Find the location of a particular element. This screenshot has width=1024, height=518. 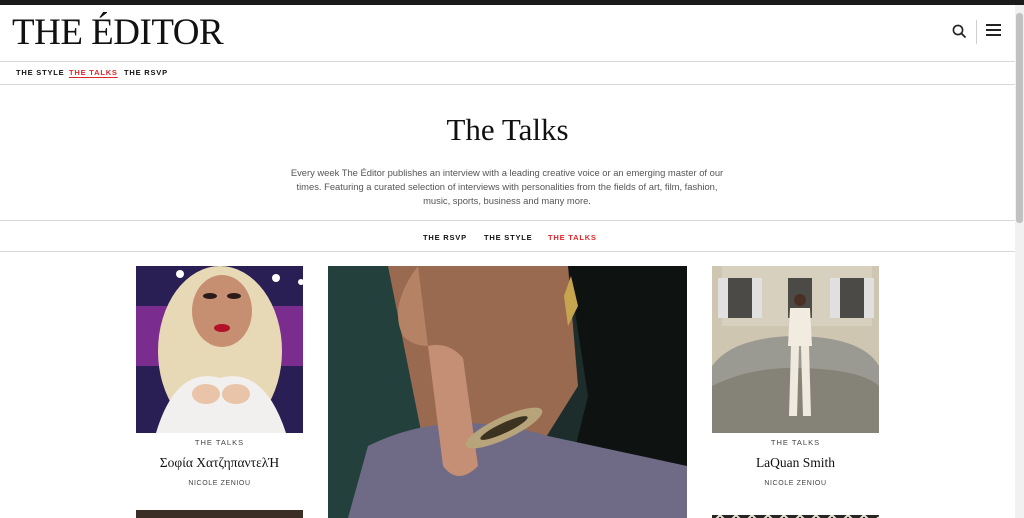

category-filter-bar: THE RSVP THE STYLE THE TALKS is located at coordinates (507, 236).